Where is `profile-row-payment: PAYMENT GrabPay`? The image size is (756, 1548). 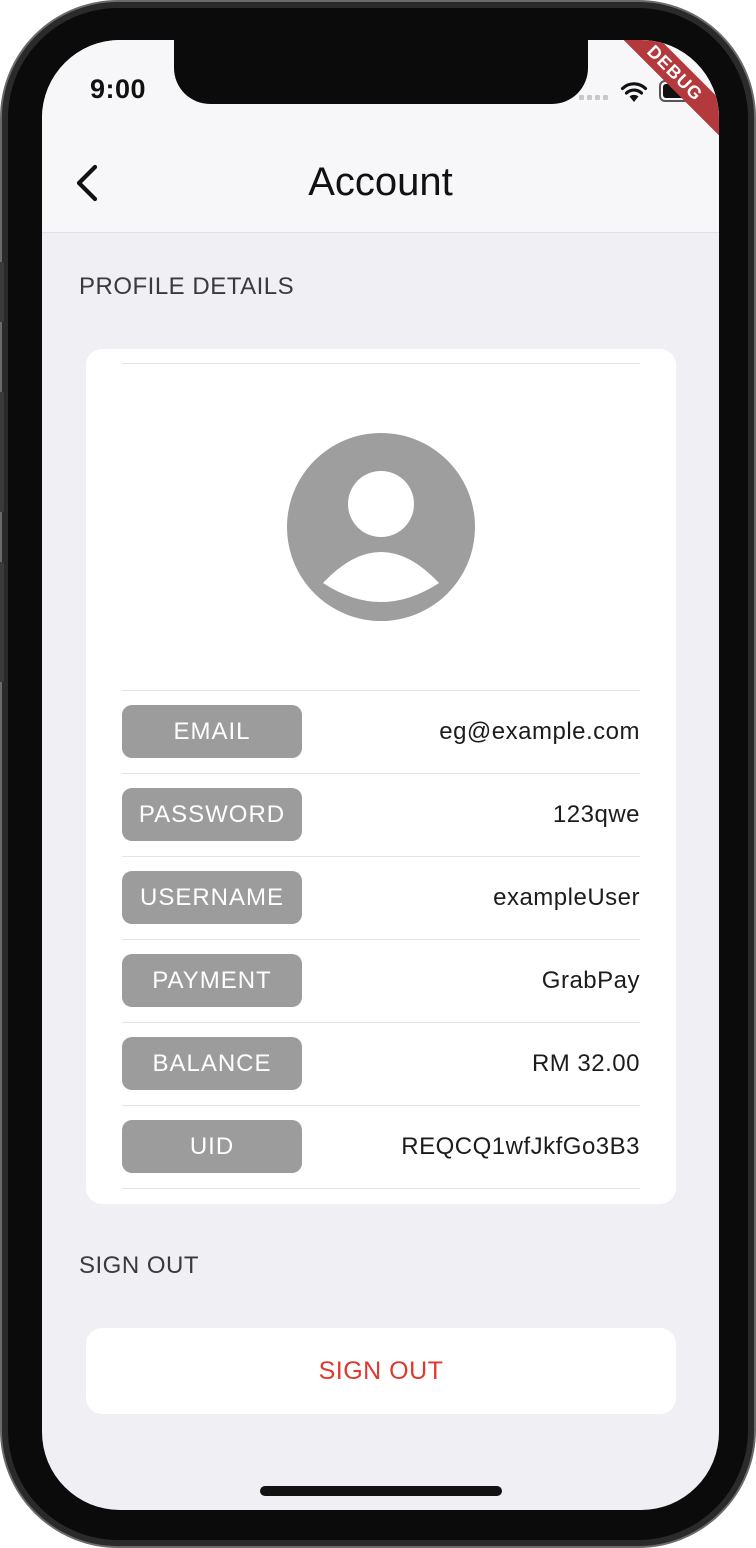
profile-row-payment: PAYMENT GrabPay is located at coordinates (381, 980).